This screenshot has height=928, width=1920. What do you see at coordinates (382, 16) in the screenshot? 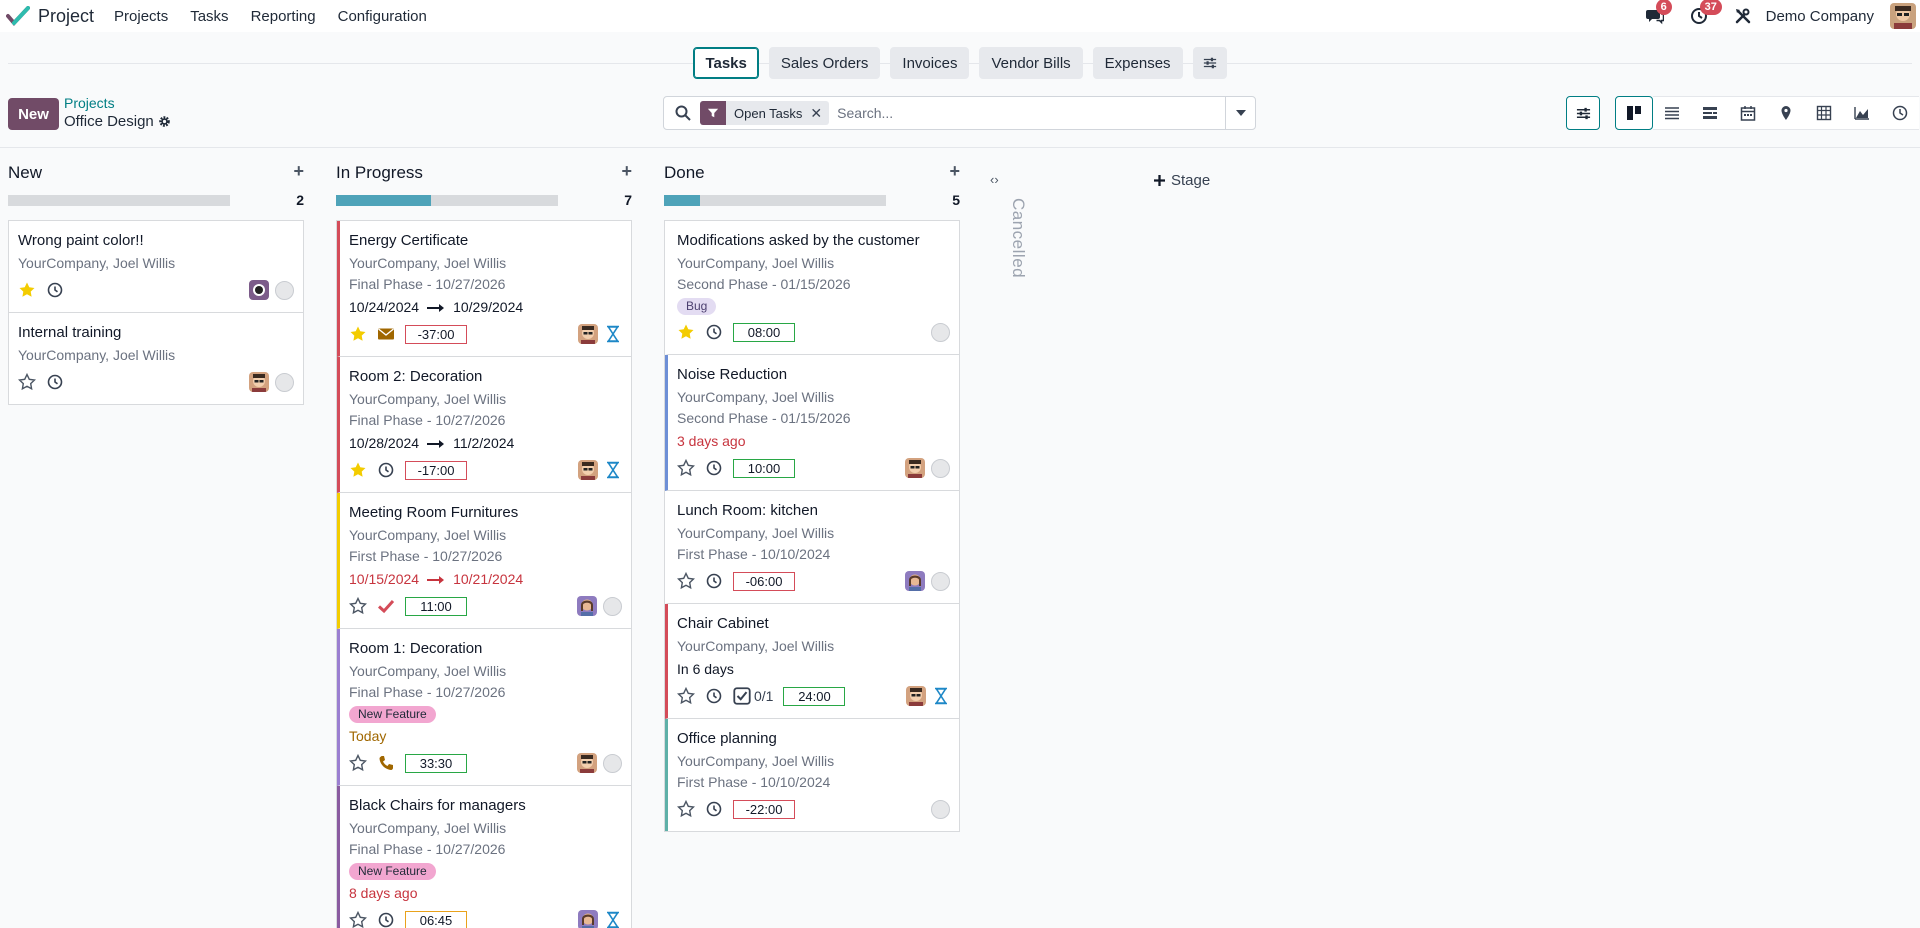
I see `menu-configuration: Configuration` at bounding box center [382, 16].